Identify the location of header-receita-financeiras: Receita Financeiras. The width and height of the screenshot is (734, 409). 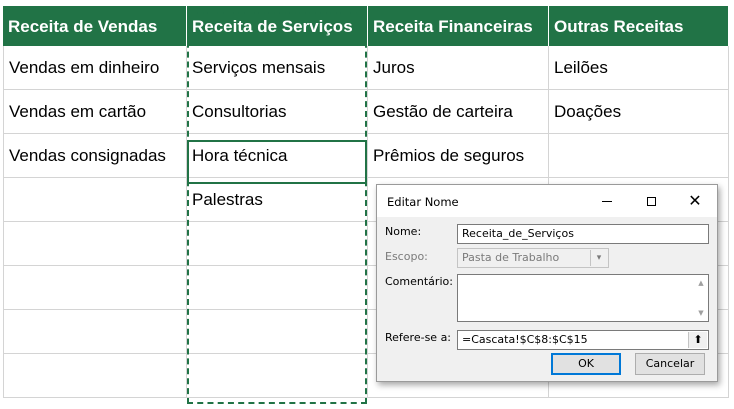
(458, 26).